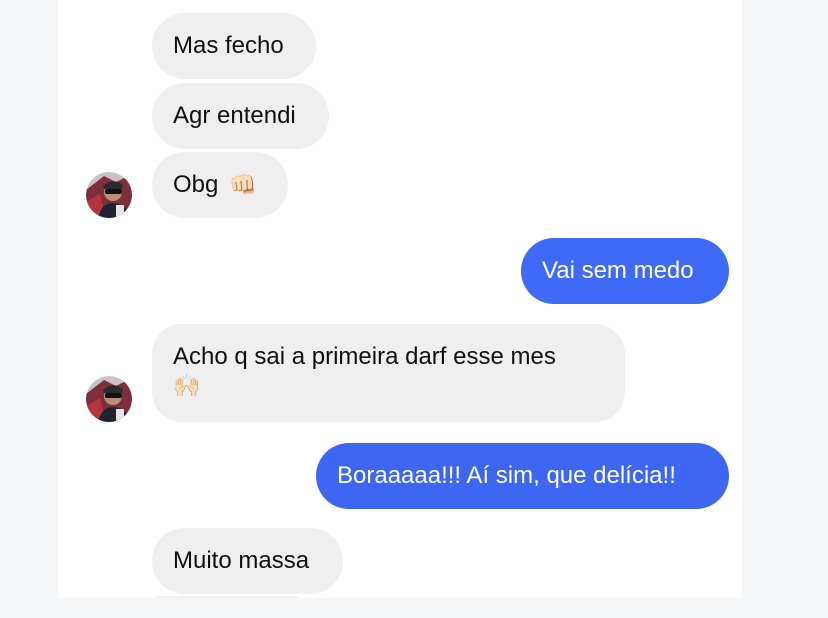 The height and width of the screenshot is (618, 828). I want to click on message-bubble-incoming: Agr entendi, so click(240, 116).